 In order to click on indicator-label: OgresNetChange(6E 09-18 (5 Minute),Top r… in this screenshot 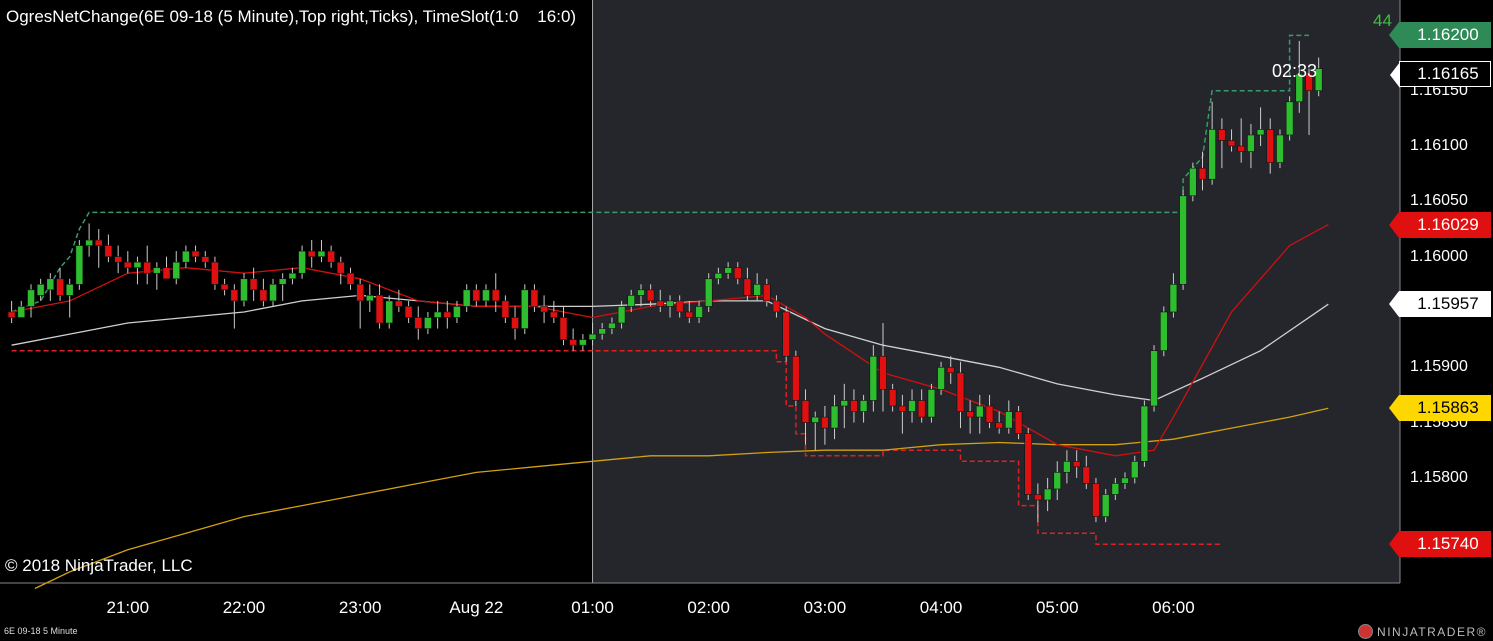, I will do `click(291, 16)`.